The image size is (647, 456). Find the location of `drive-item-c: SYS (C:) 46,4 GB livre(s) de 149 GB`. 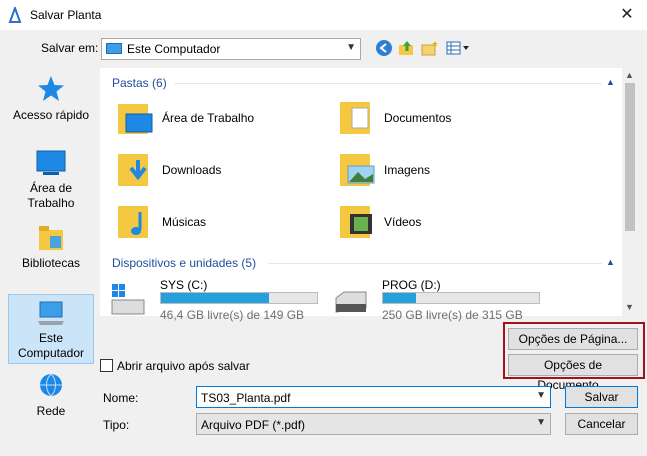

drive-item-c: SYS (C:) 46,4 GB livre(s) de 149 GB is located at coordinates (220, 299).